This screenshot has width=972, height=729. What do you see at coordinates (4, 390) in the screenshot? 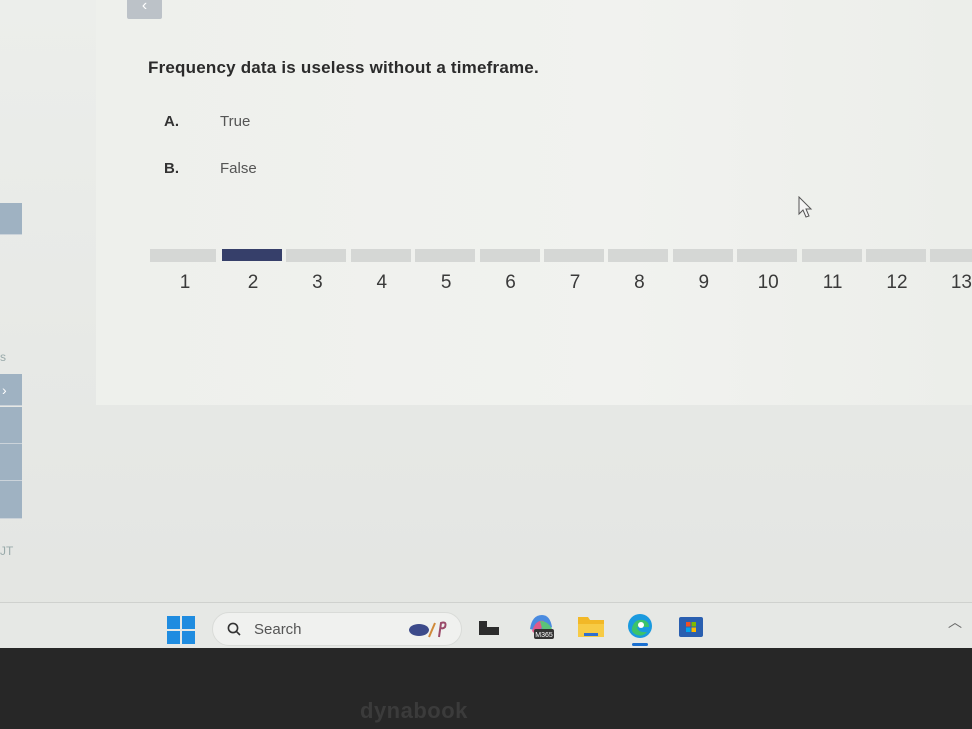
I see `chevron-right-icon: ›` at bounding box center [4, 390].